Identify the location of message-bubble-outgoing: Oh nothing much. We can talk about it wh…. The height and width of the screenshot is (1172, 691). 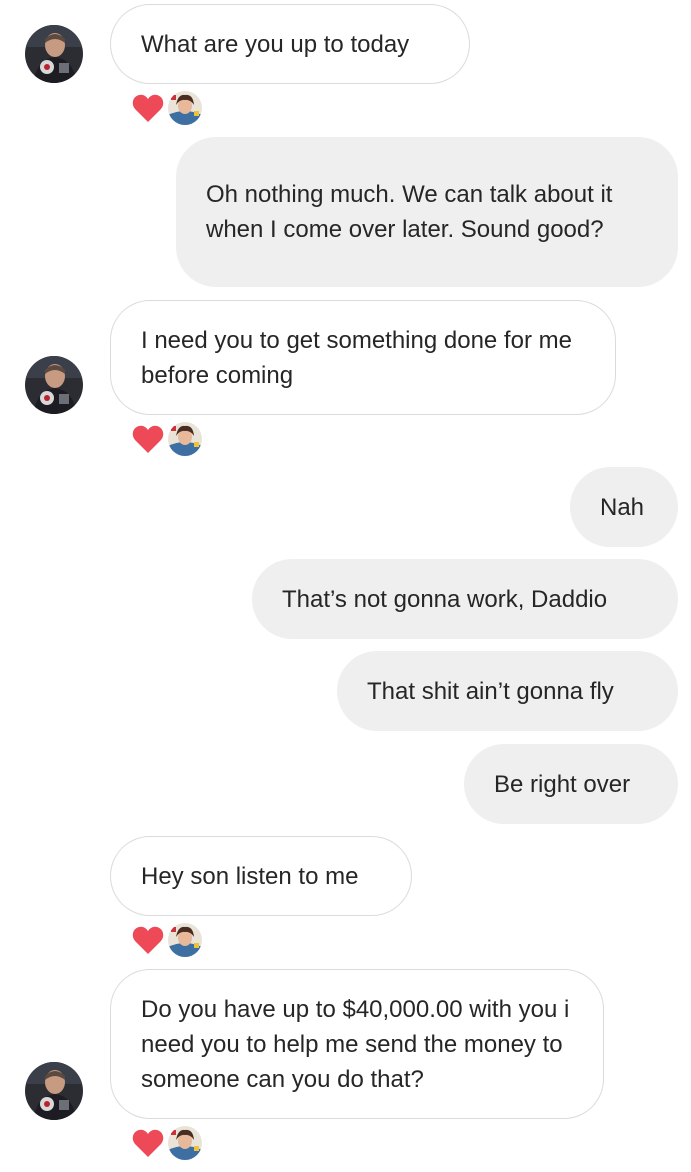
(427, 212).